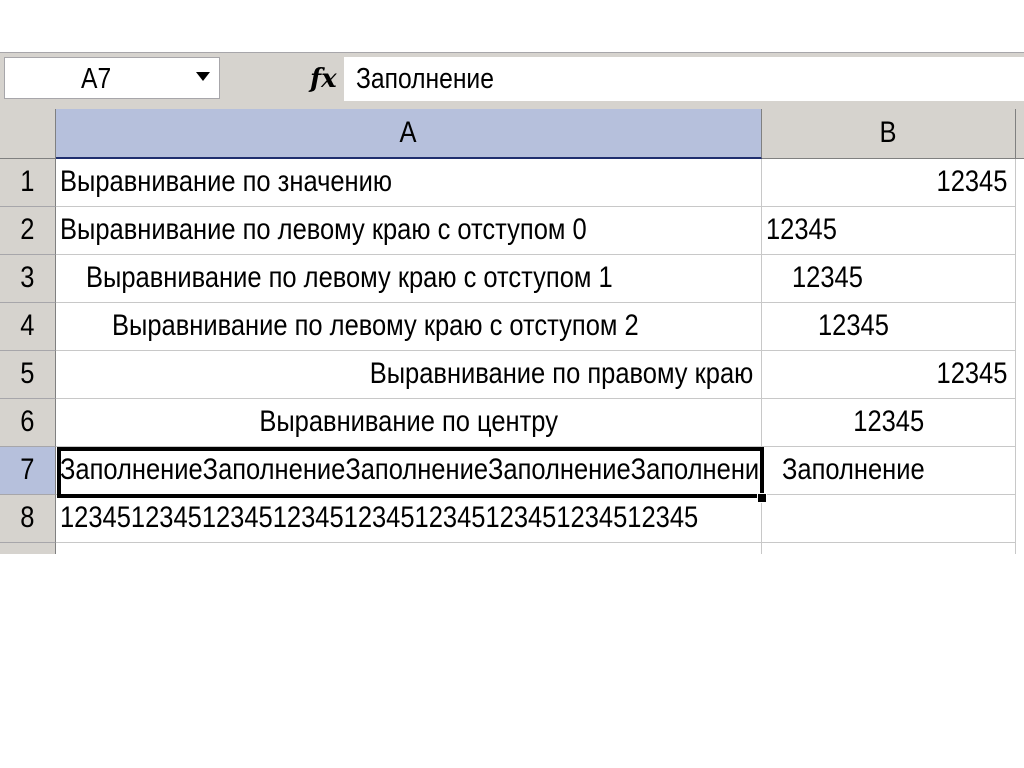 Image resolution: width=1024 pixels, height=768 pixels. I want to click on cell-b9, so click(889, 548).